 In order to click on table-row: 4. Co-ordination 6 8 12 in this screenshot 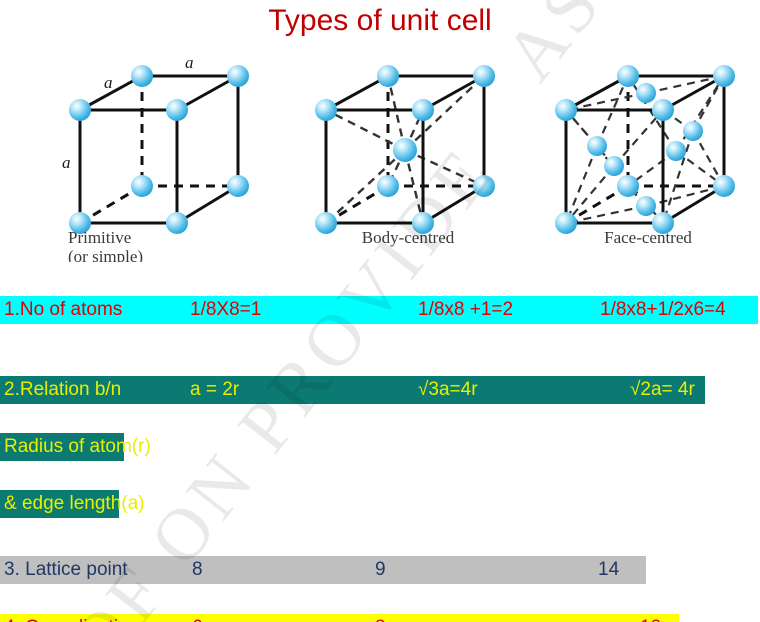, I will do `click(380, 618)`.